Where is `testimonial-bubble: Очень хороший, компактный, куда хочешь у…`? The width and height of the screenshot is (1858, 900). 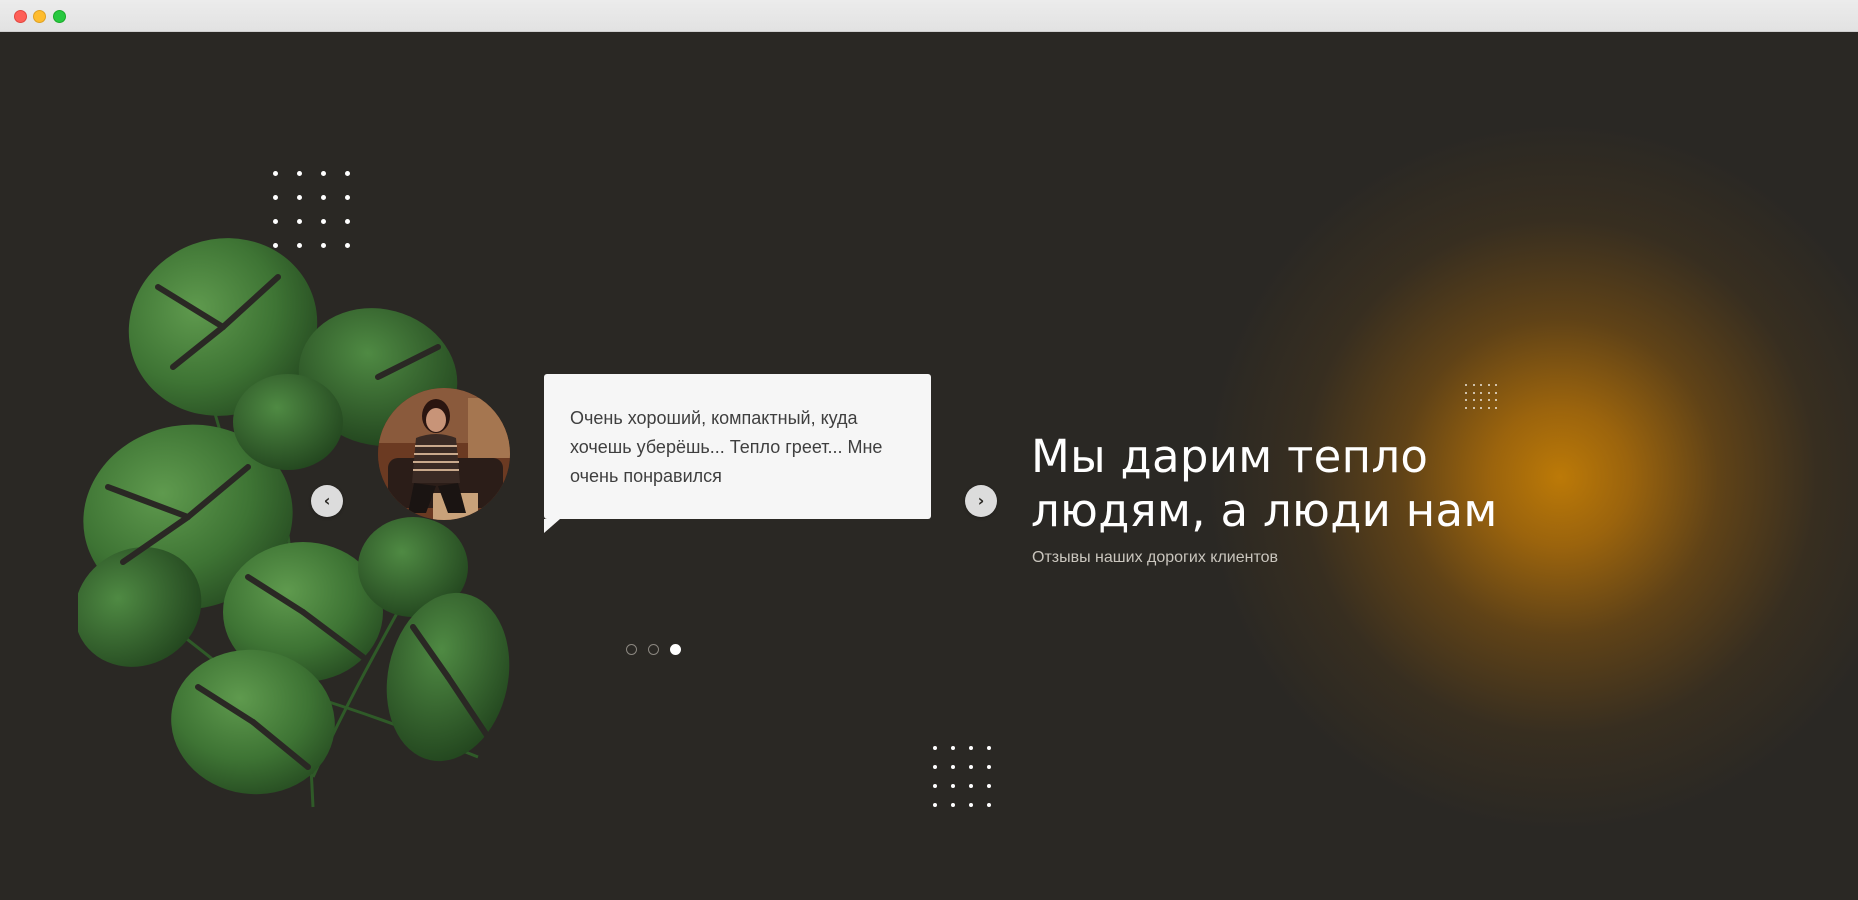
testimonial-bubble: Очень хороший, компактный, куда хочешь у… is located at coordinates (737, 453).